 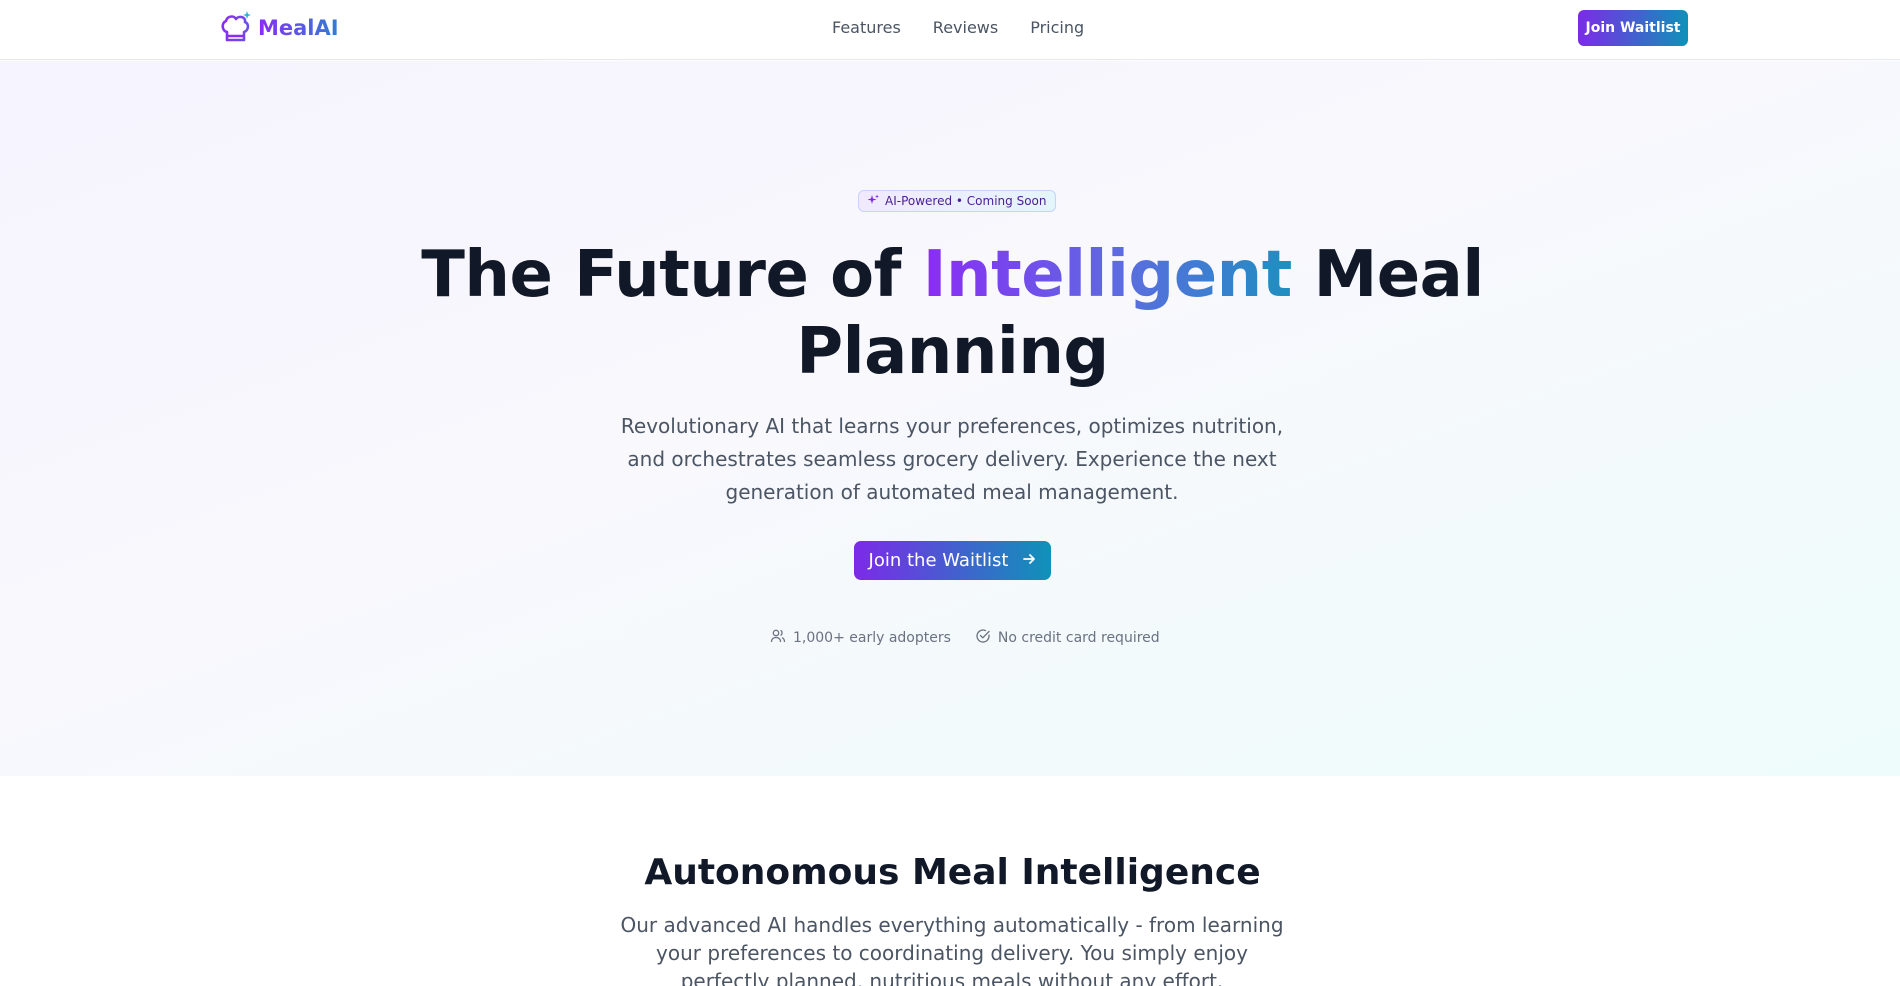 What do you see at coordinates (966, 201) in the screenshot?
I see `badge-label: AI-Powered • Coming Soon` at bounding box center [966, 201].